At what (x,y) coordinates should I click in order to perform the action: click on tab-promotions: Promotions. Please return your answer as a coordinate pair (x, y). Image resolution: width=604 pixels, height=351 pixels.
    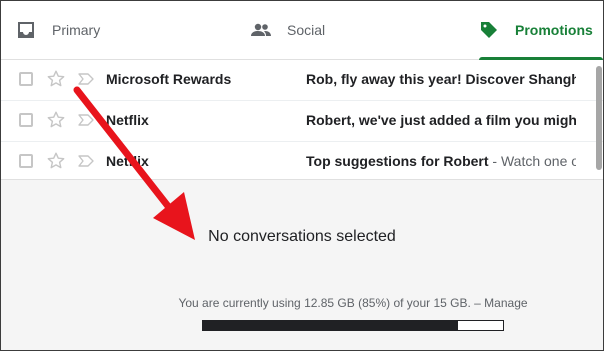
    Looking at the image, I should click on (541, 30).